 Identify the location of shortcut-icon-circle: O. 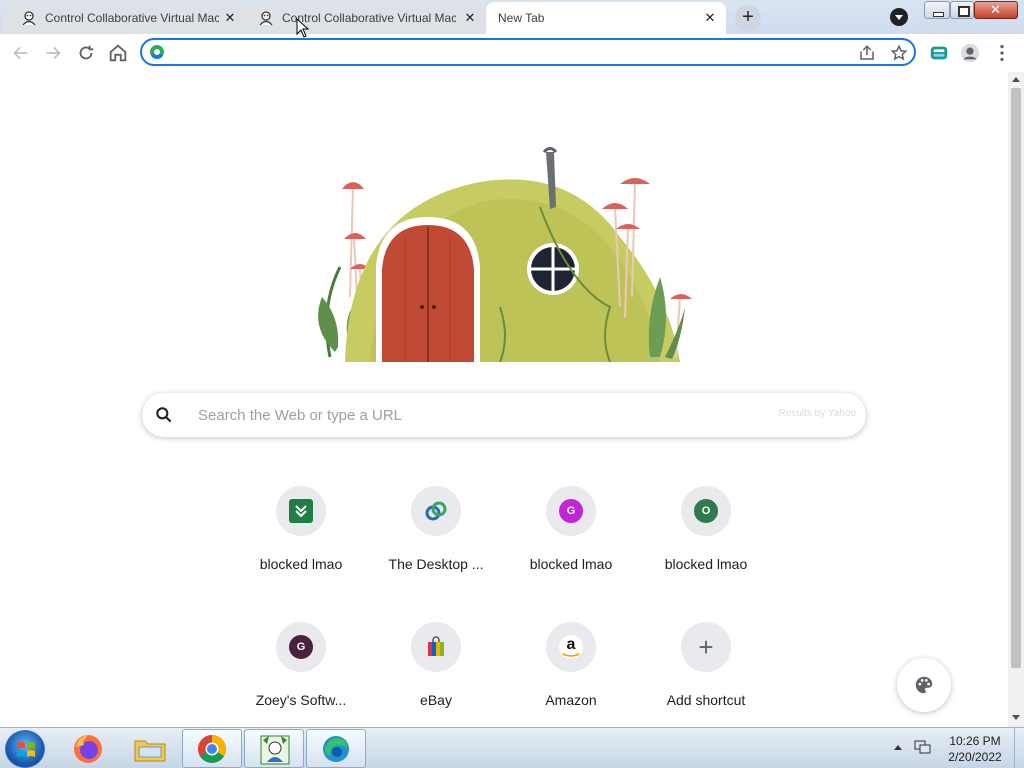
(706, 511).